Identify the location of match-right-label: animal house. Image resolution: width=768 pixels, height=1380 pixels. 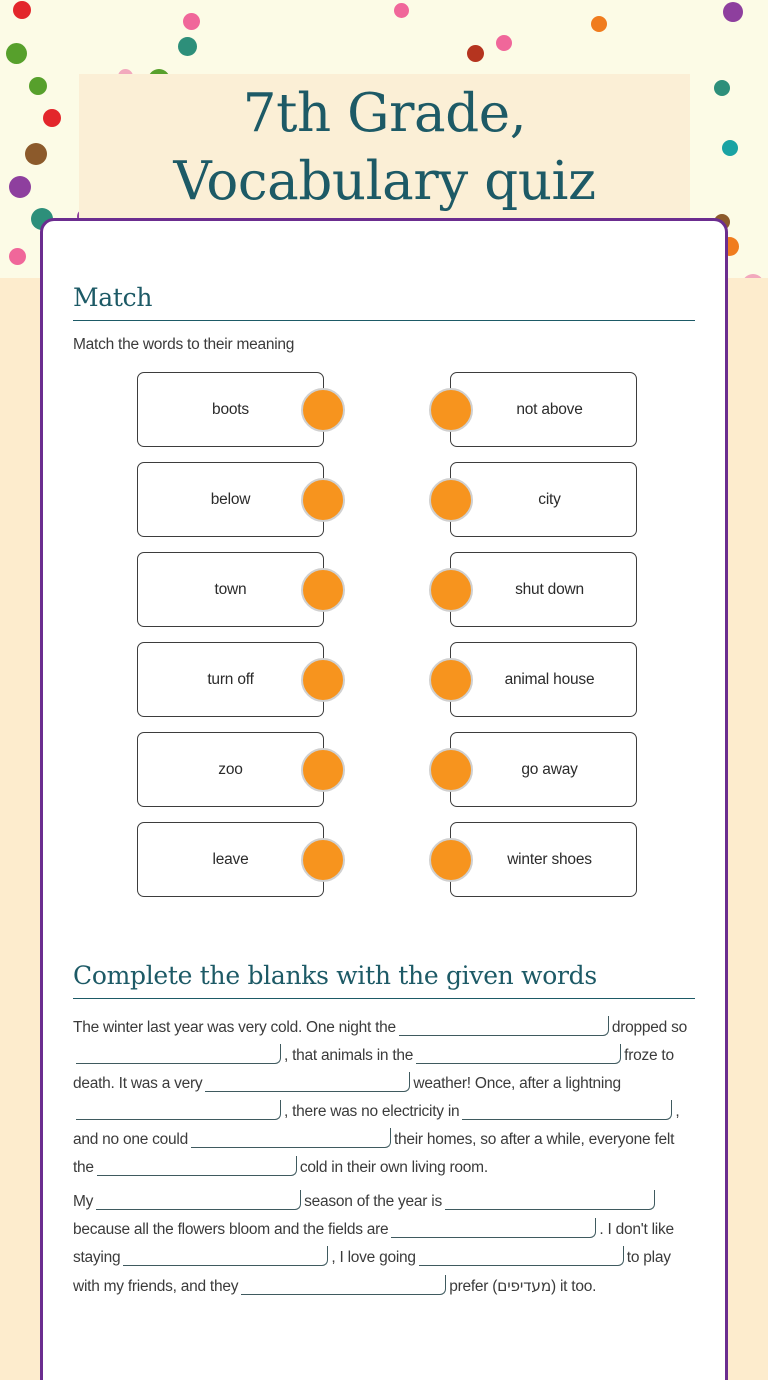
(549, 679).